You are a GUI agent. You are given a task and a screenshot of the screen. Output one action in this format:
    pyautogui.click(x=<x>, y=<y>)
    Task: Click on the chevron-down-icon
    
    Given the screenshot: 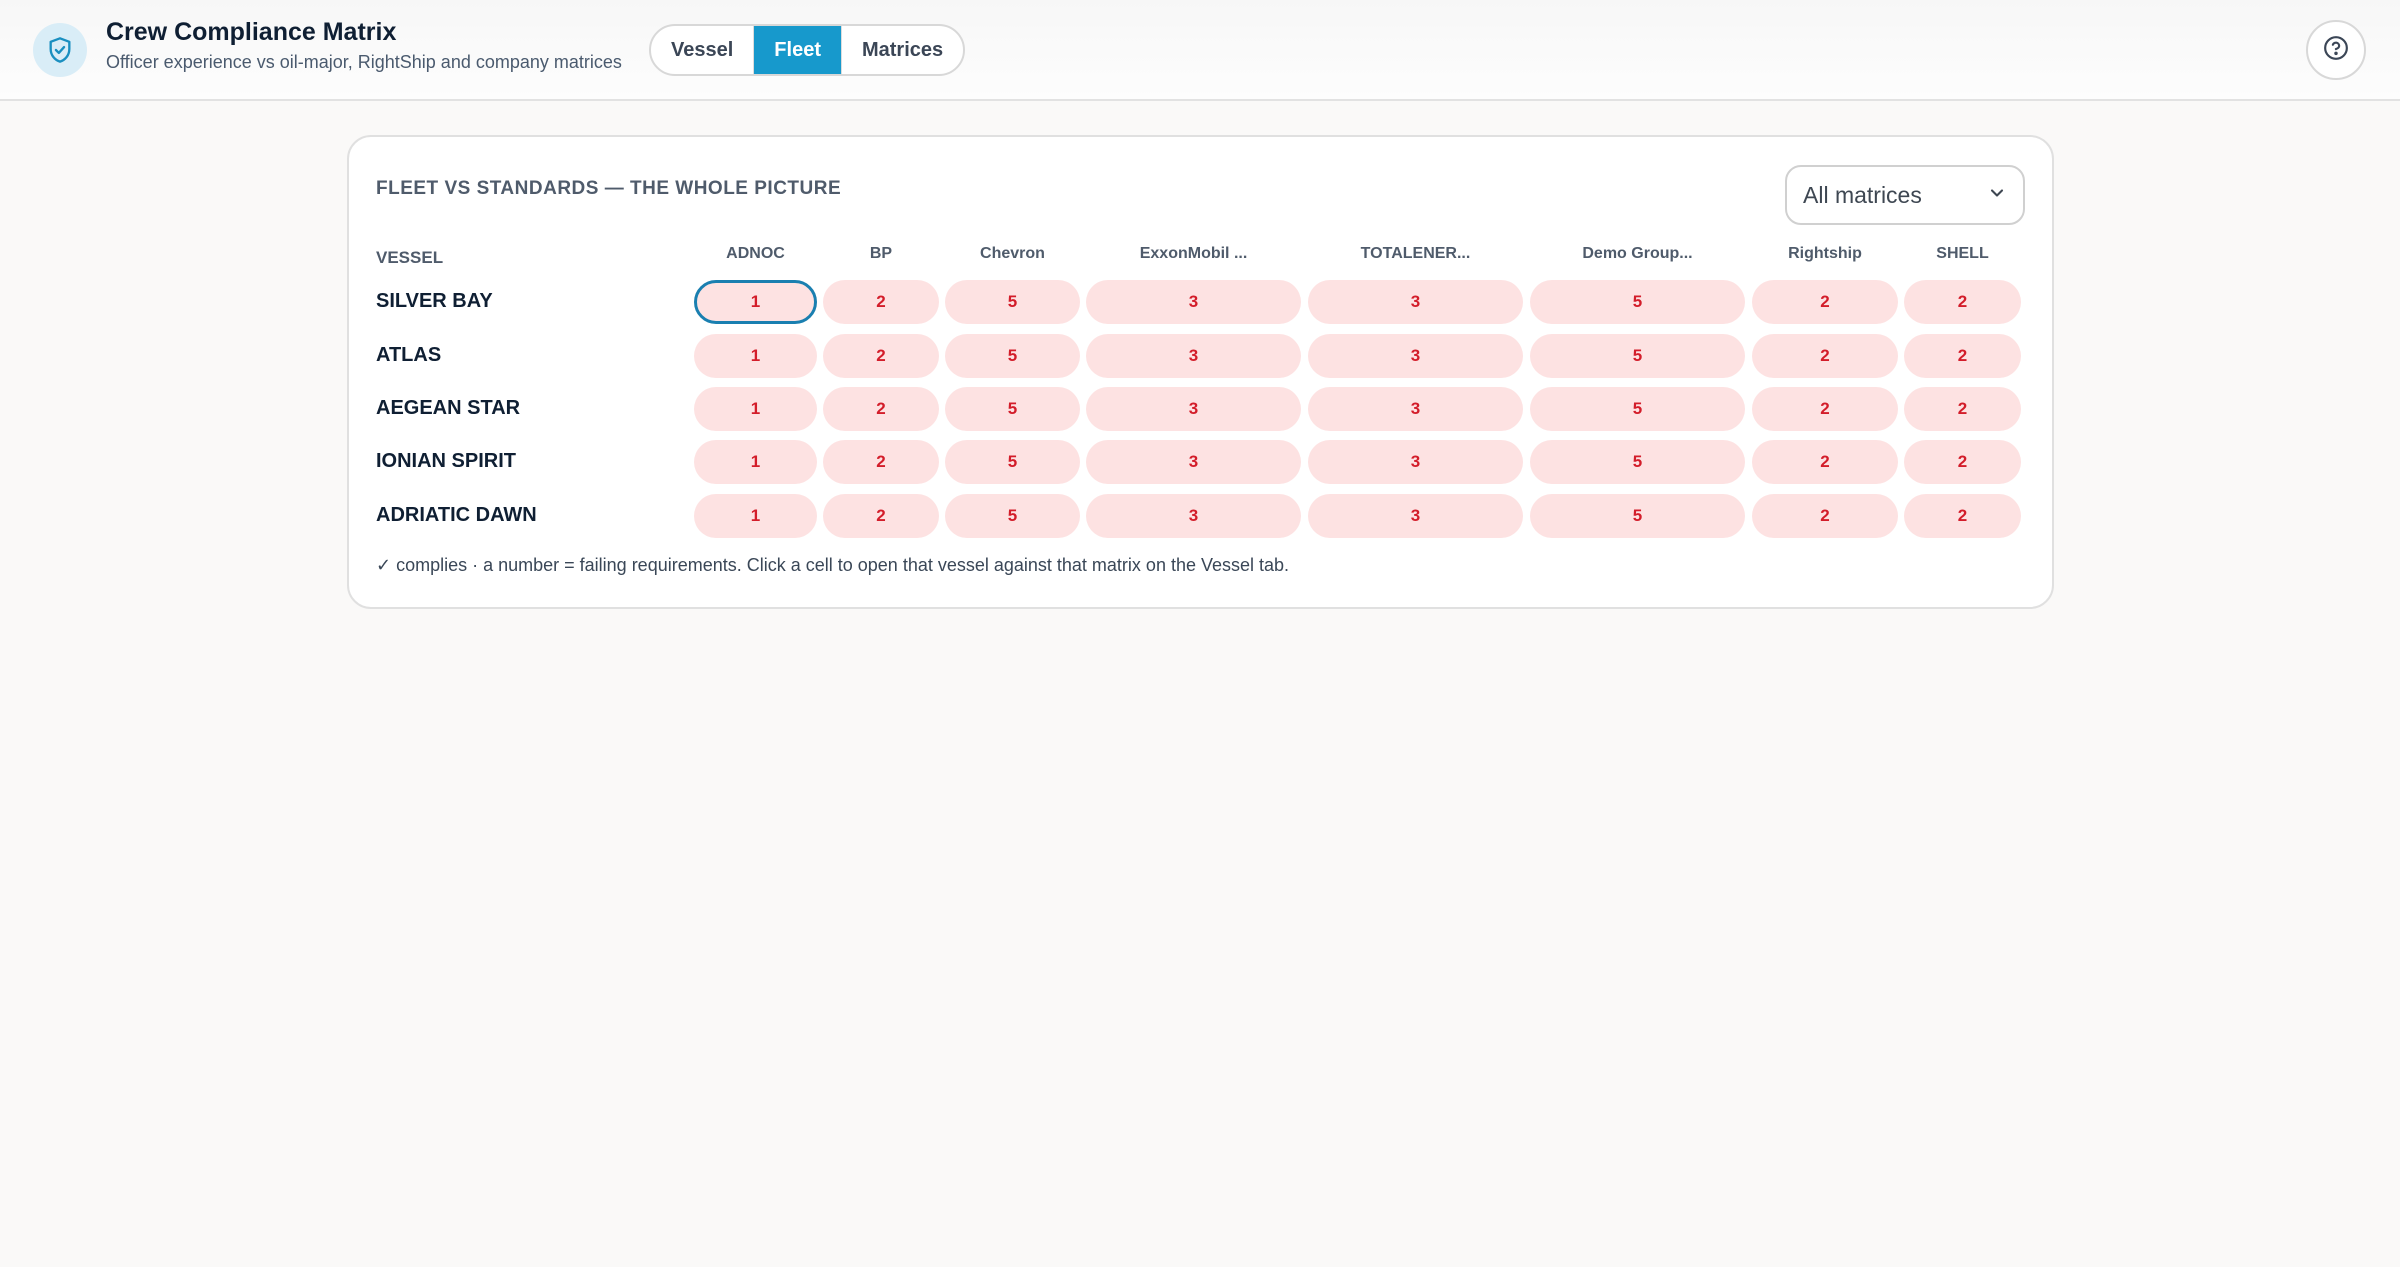 What is the action you would take?
    pyautogui.click(x=1997, y=195)
    